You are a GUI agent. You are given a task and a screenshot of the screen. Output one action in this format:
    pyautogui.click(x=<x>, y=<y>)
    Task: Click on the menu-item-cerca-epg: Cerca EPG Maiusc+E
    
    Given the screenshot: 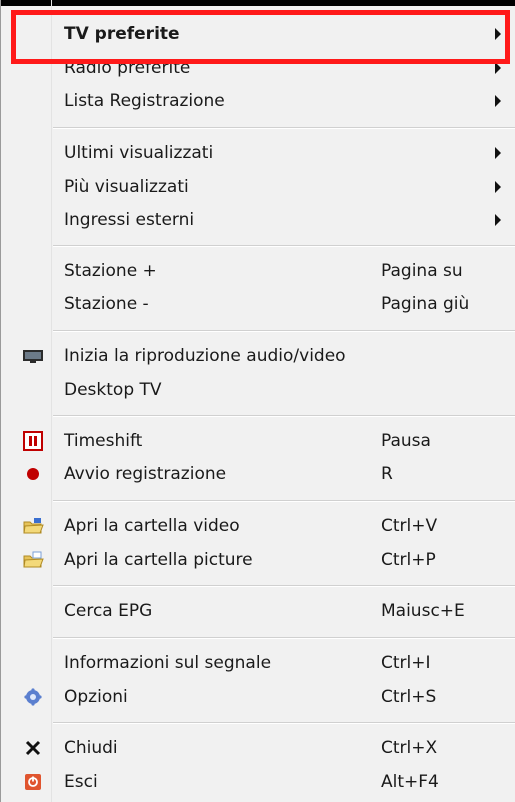 What is the action you would take?
    pyautogui.click(x=258, y=610)
    